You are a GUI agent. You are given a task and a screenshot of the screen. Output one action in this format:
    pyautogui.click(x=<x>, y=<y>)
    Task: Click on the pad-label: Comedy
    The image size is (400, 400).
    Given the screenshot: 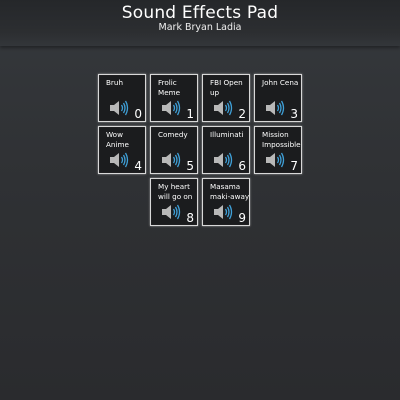 What is the action you would take?
    pyautogui.click(x=173, y=134)
    